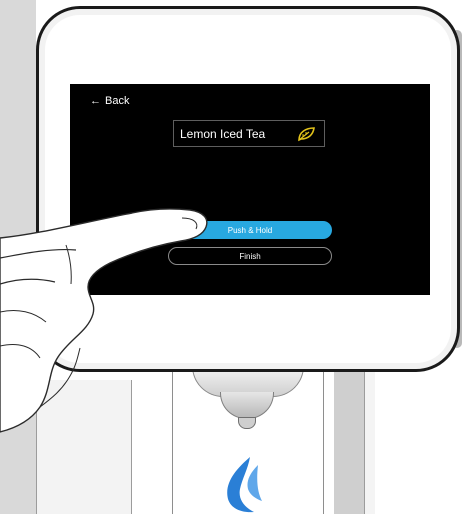 The height and width of the screenshot is (514, 469). What do you see at coordinates (223, 133) in the screenshot?
I see `drink-name: Lemon Iced Tea` at bounding box center [223, 133].